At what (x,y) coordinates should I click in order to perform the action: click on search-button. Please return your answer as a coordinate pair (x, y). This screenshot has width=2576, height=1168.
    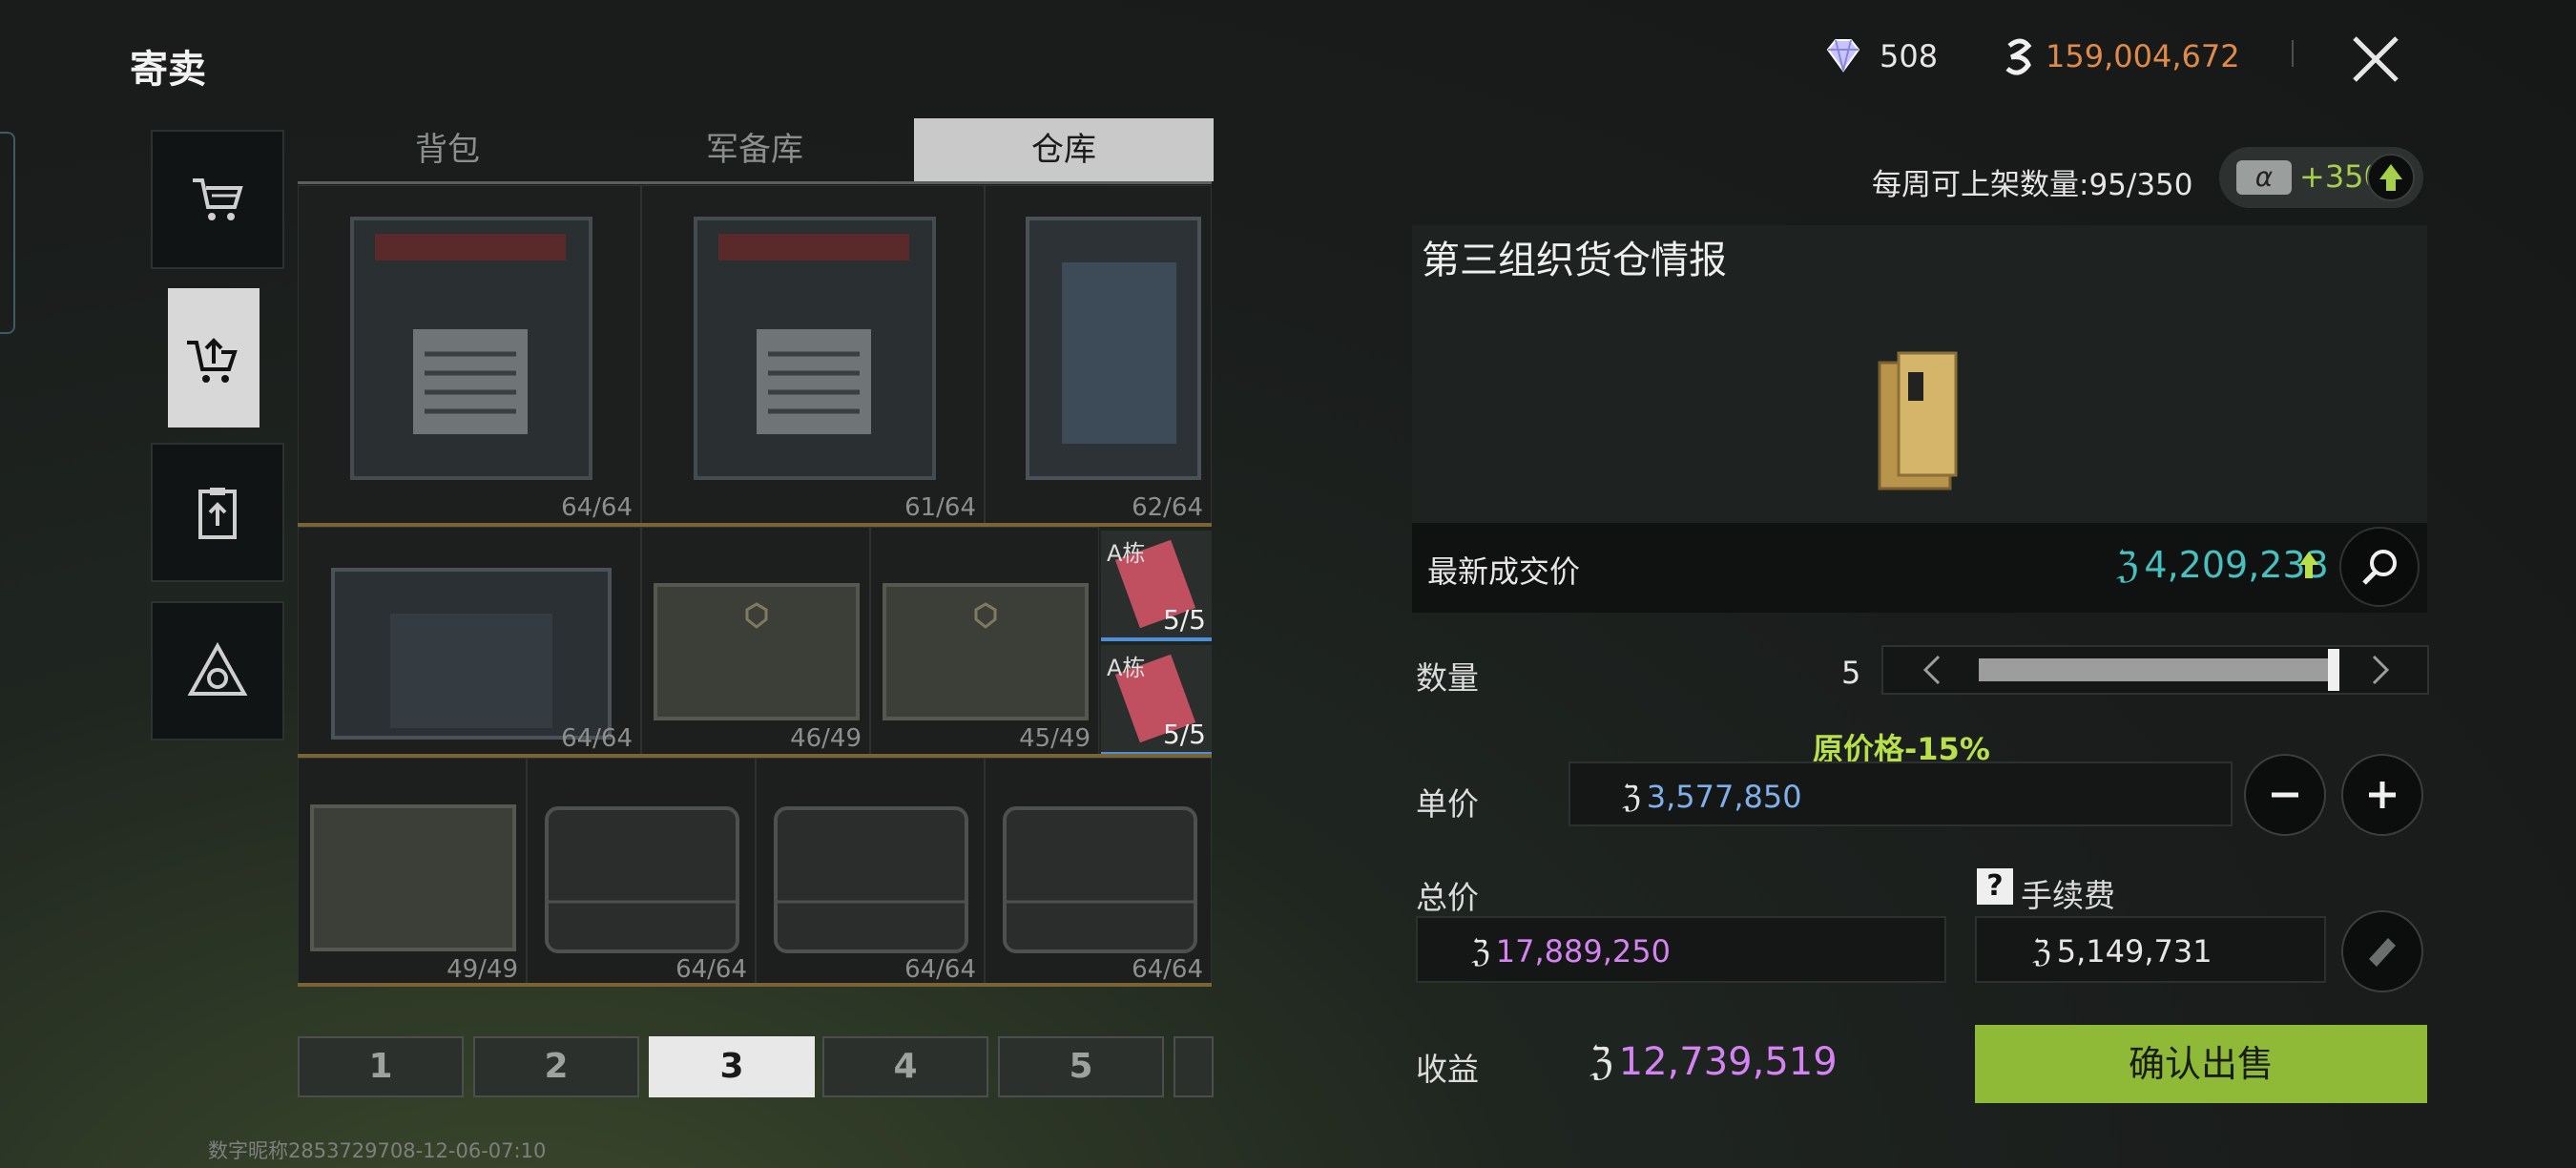
    Looking at the image, I should click on (2379, 567).